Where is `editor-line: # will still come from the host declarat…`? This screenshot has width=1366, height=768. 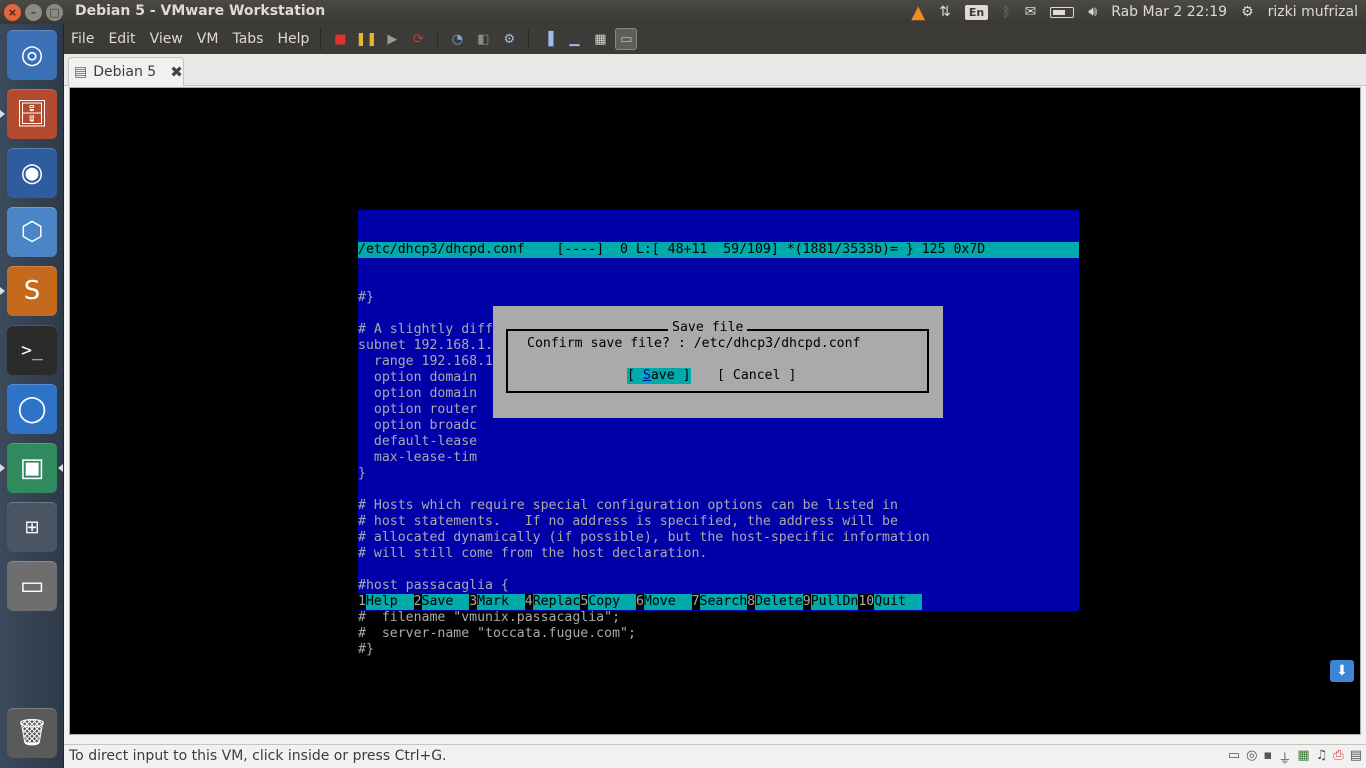 editor-line: # will still come from the host declarat… is located at coordinates (533, 553).